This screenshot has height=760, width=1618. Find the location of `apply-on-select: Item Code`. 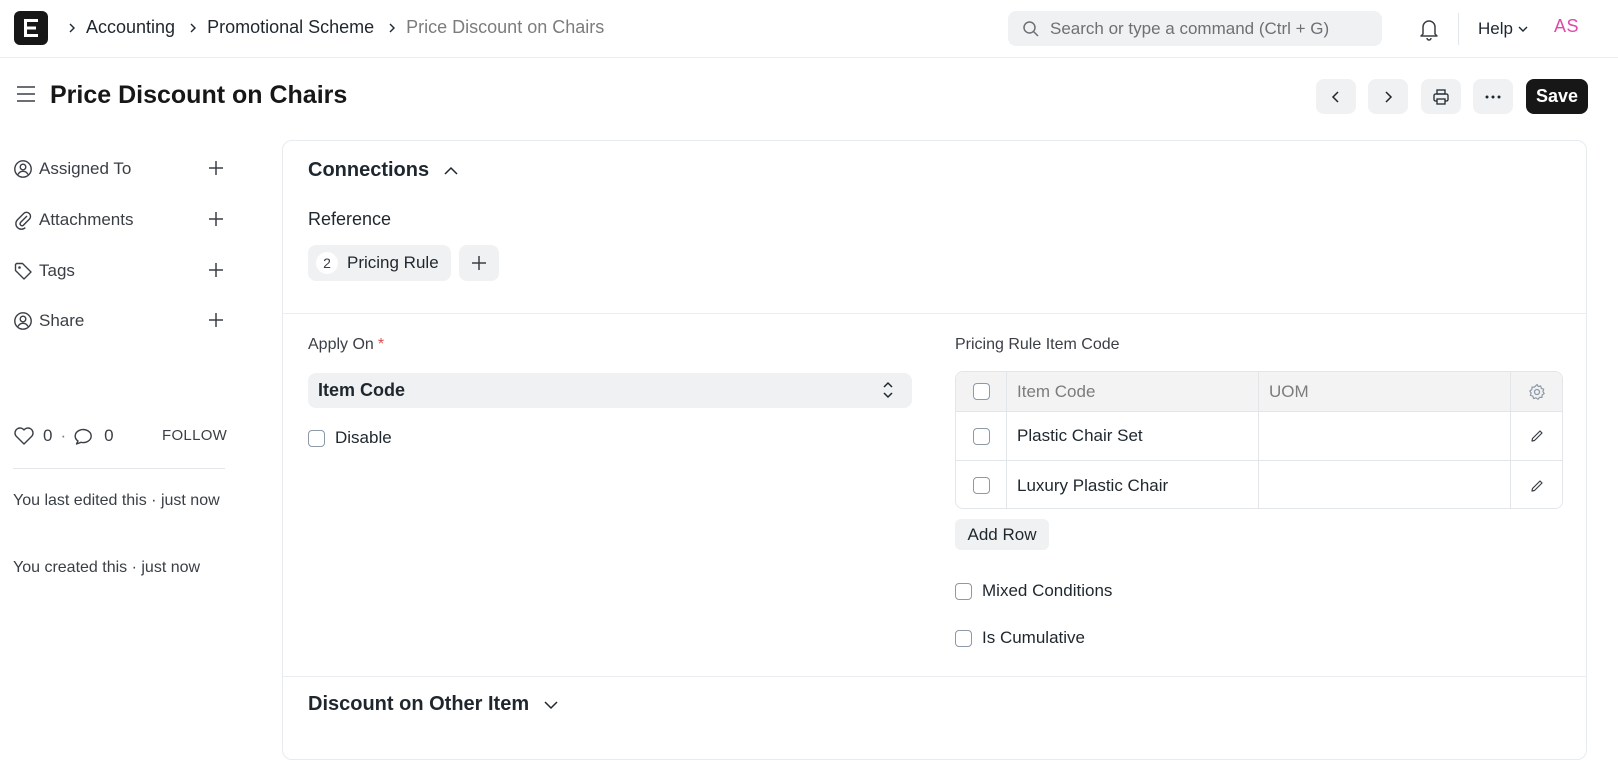

apply-on-select: Item Code is located at coordinates (610, 390).